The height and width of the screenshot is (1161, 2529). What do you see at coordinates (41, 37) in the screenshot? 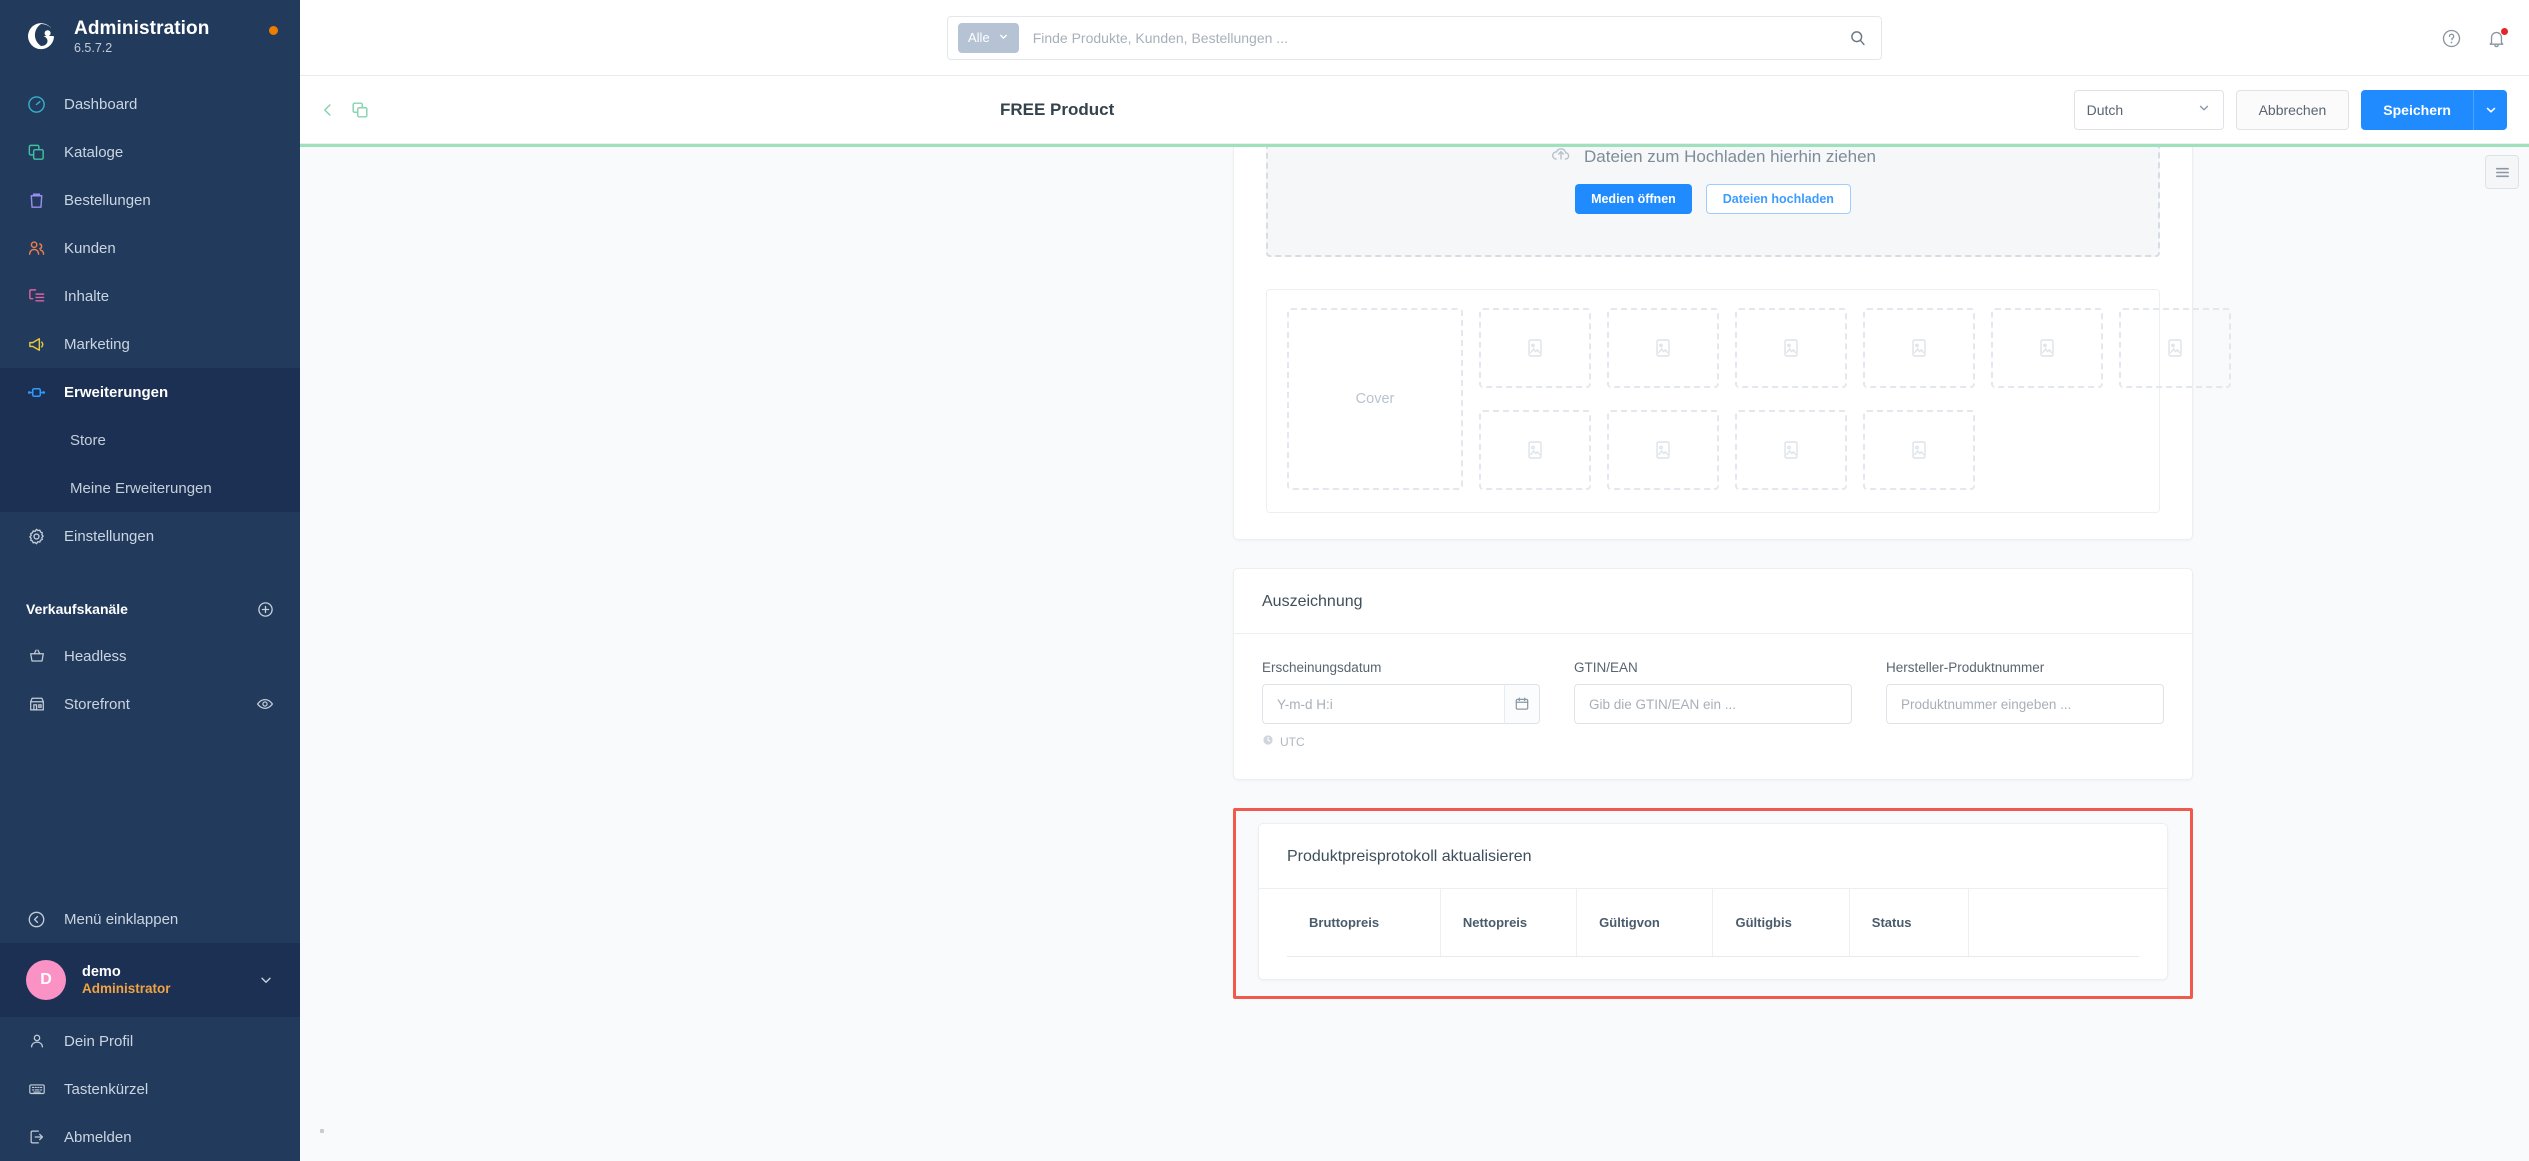
I see `shopware-logo-icon` at bounding box center [41, 37].